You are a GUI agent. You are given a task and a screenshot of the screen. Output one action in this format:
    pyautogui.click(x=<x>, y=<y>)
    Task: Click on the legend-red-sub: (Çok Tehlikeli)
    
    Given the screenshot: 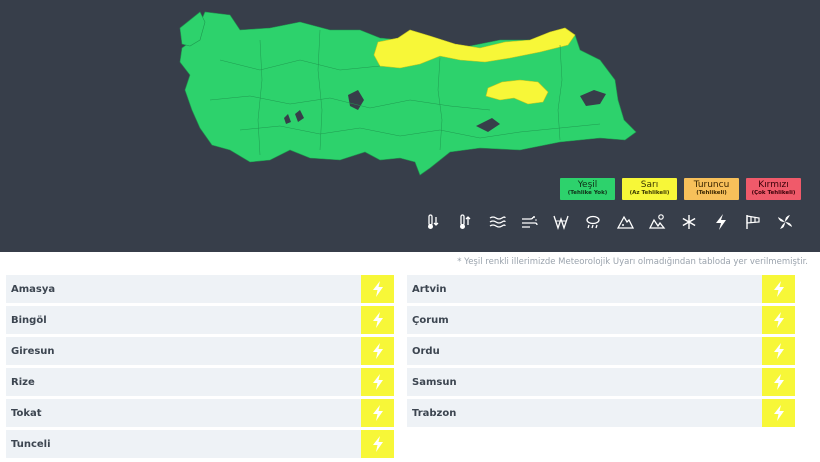 What is the action you would take?
    pyautogui.click(x=773, y=193)
    